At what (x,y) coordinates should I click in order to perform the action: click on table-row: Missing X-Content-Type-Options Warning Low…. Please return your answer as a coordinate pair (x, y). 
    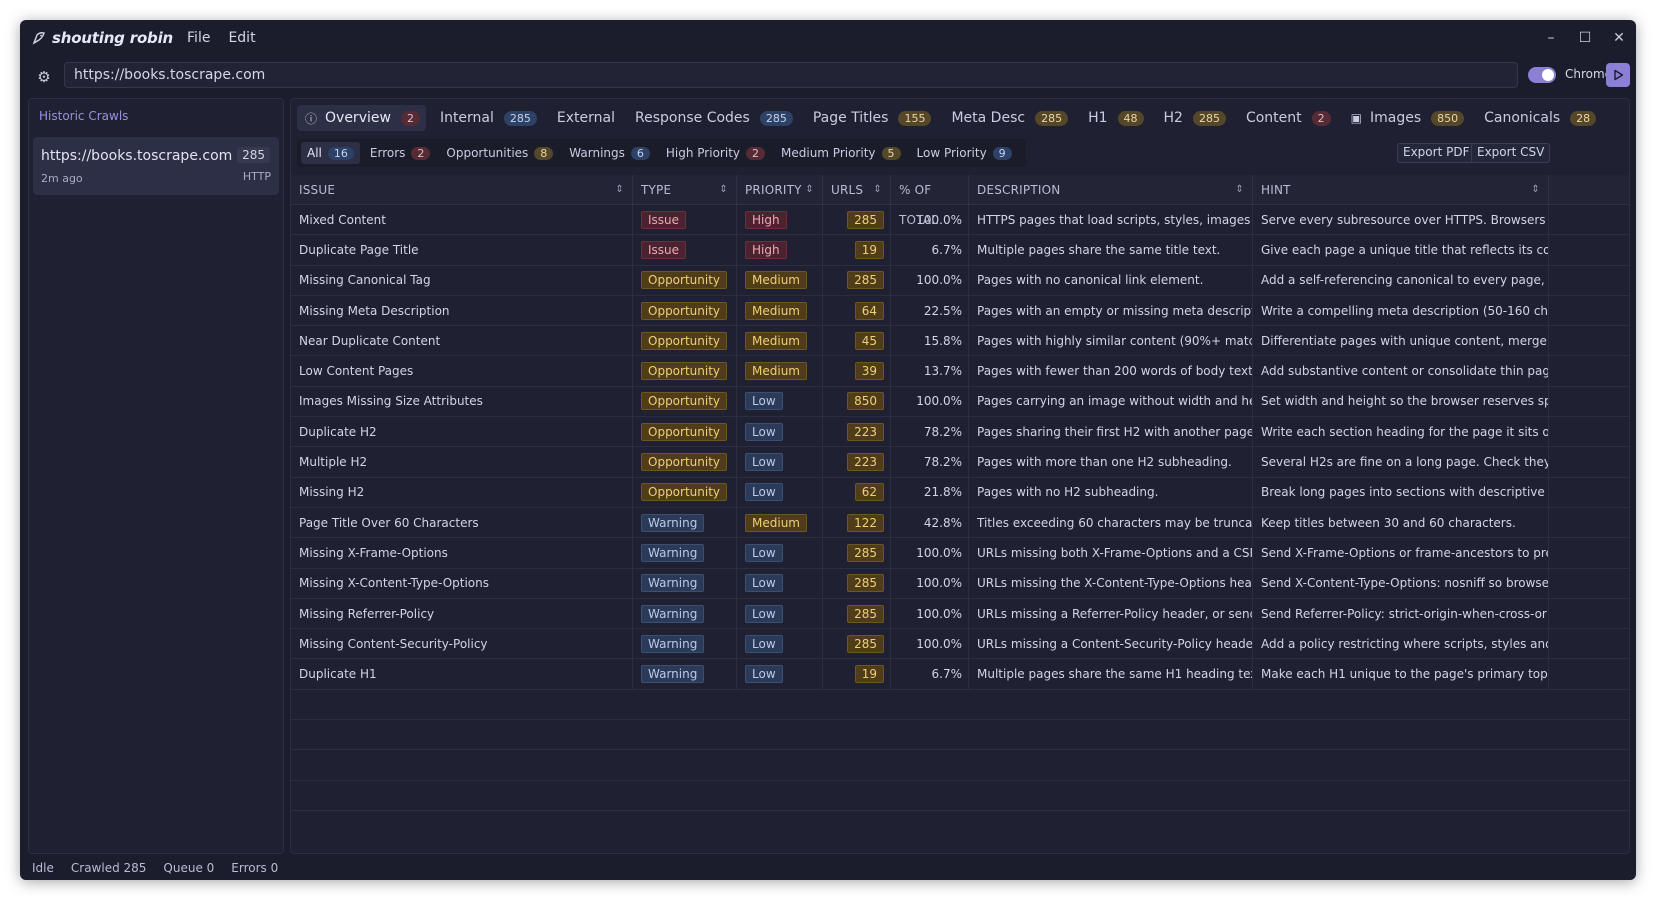
    Looking at the image, I should click on (960, 583).